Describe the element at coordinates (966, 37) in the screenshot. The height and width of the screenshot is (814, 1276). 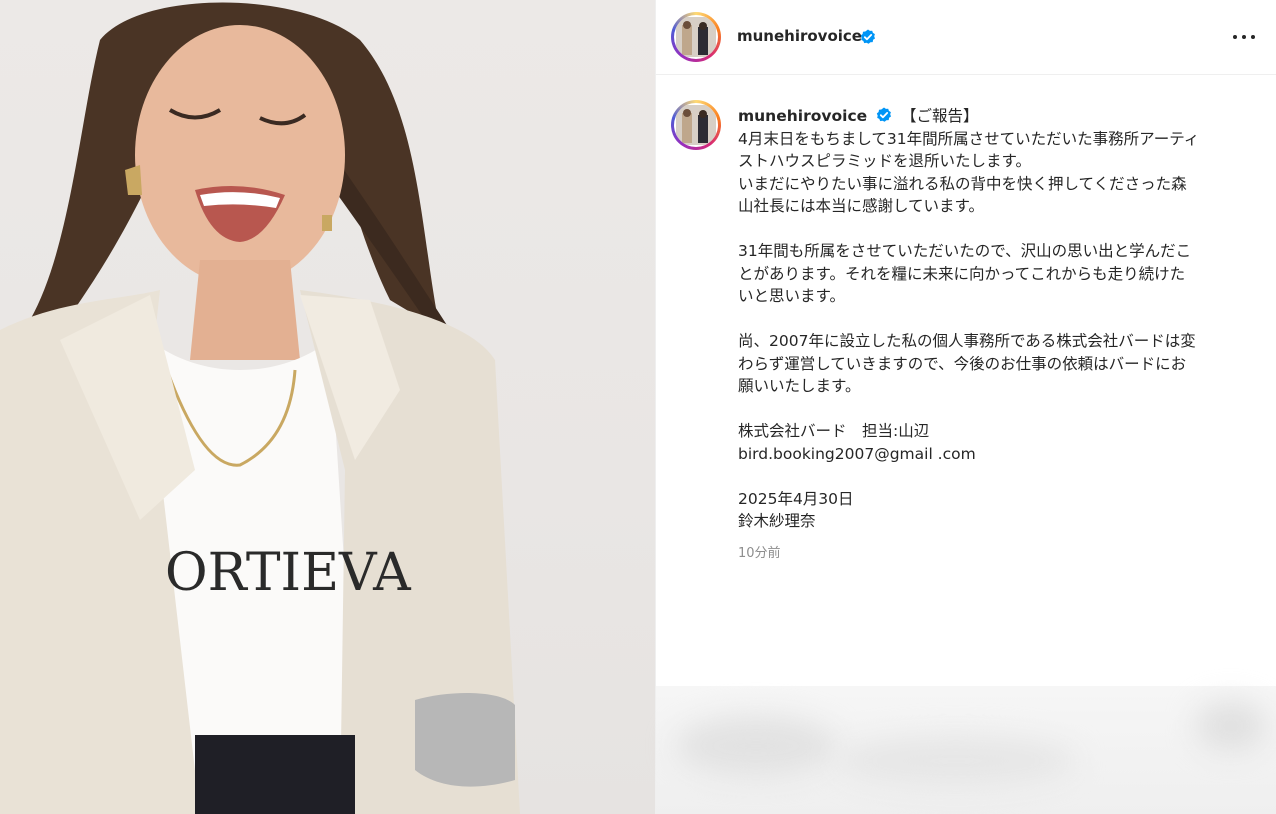
I see `post-header: munehirovoice` at that location.